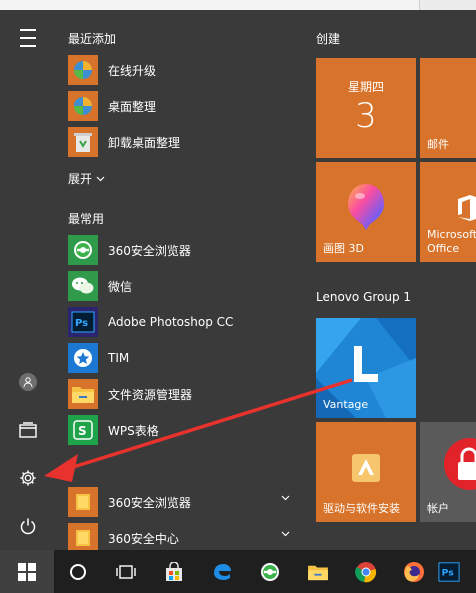  Describe the element at coordinates (366, 116) in the screenshot. I see `calendar-date: 3` at that location.